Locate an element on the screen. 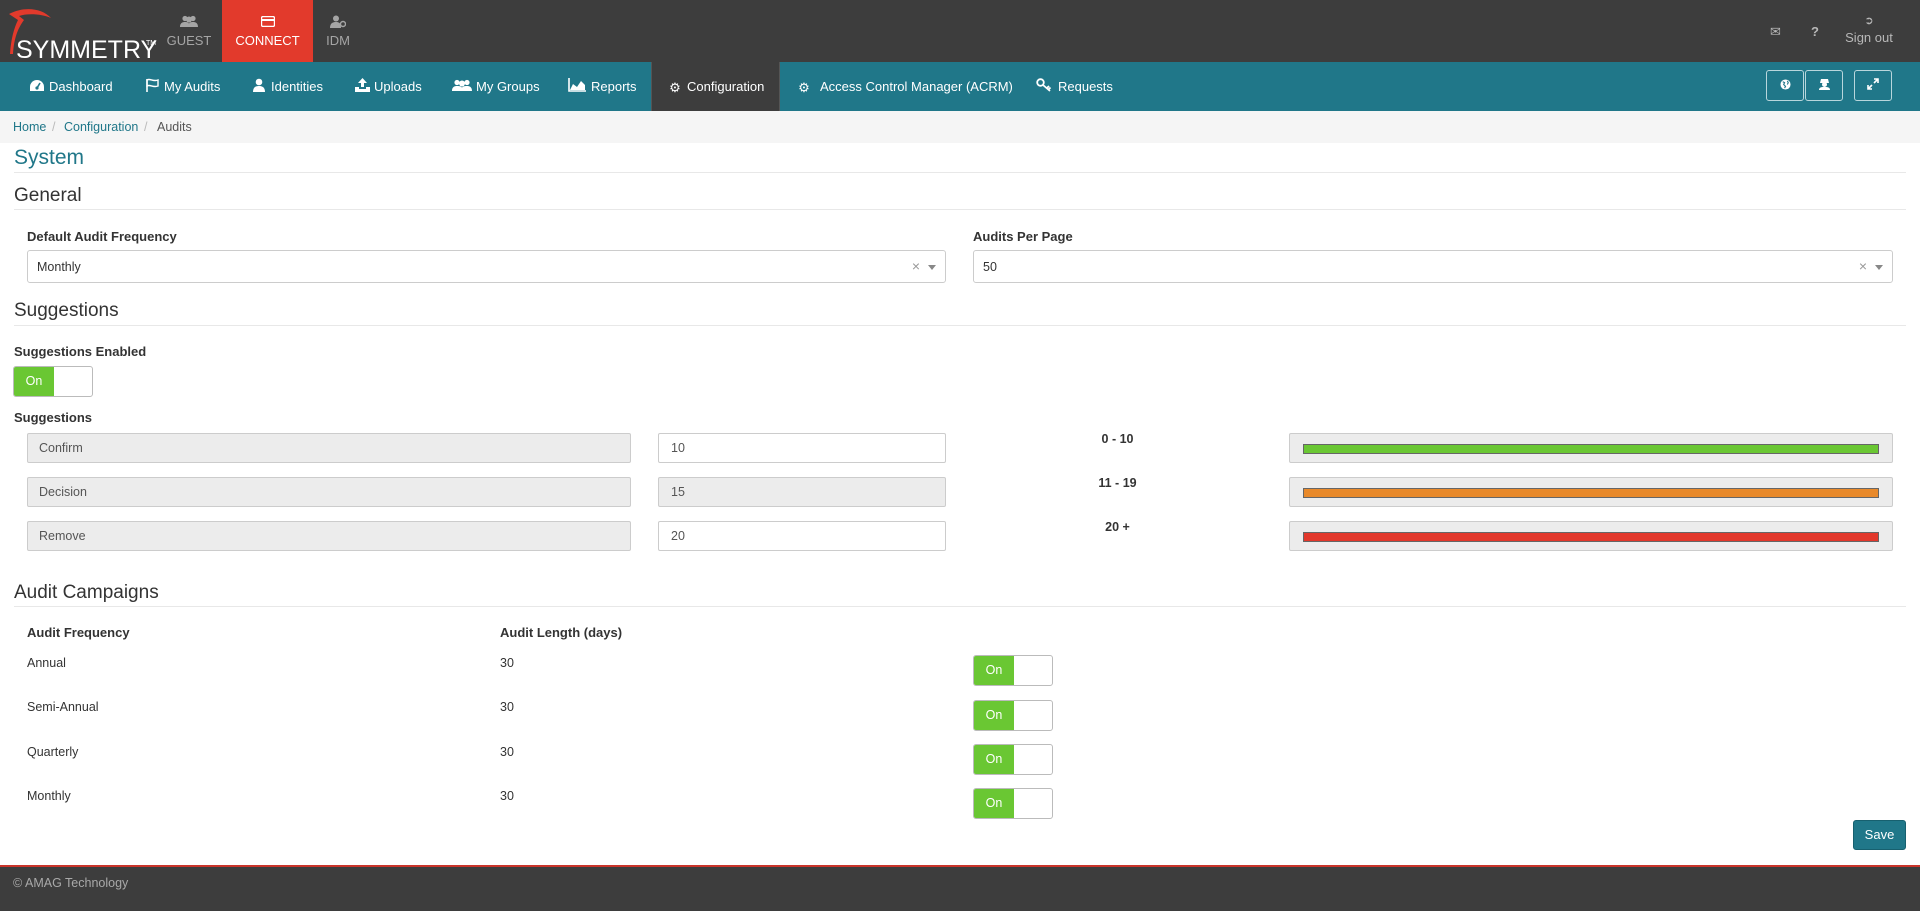  nav-label: Dashboard is located at coordinates (81, 86).